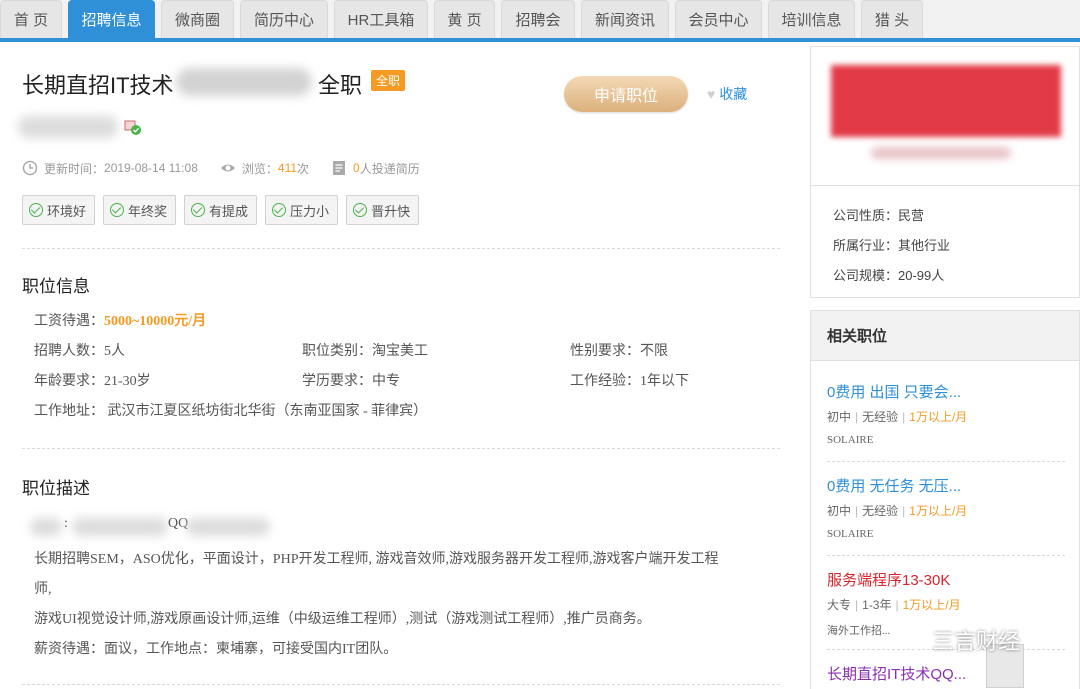  Describe the element at coordinates (69, 351) in the screenshot. I see `headcount-label: 招聘人数：` at that location.